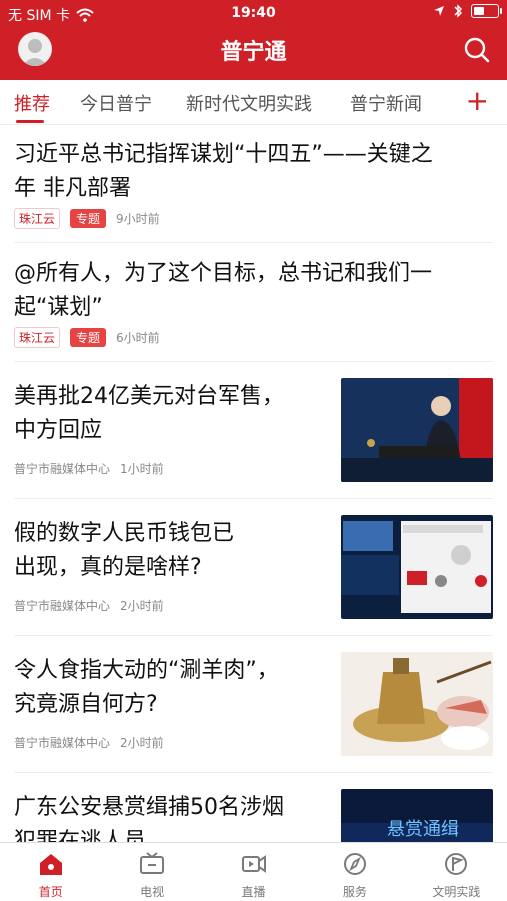 Image resolution: width=507 pixels, height=901 pixels. What do you see at coordinates (149, 807) in the screenshot?
I see `article-title: 广东公安悬赏缉捕50名涉烟` at bounding box center [149, 807].